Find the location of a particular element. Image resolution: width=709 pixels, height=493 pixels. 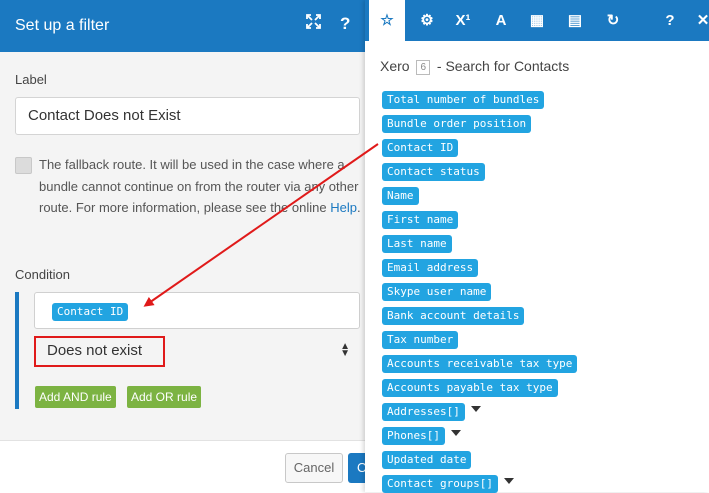

output-item-token: Updated date is located at coordinates (427, 460).